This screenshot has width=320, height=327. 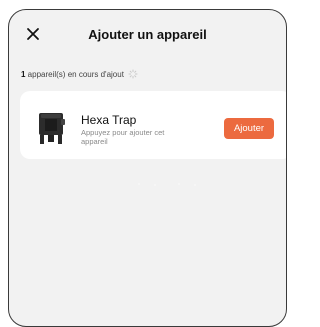 I want to click on device-hint: Appuyez pour ajouter cet appareil, so click(x=123, y=137).